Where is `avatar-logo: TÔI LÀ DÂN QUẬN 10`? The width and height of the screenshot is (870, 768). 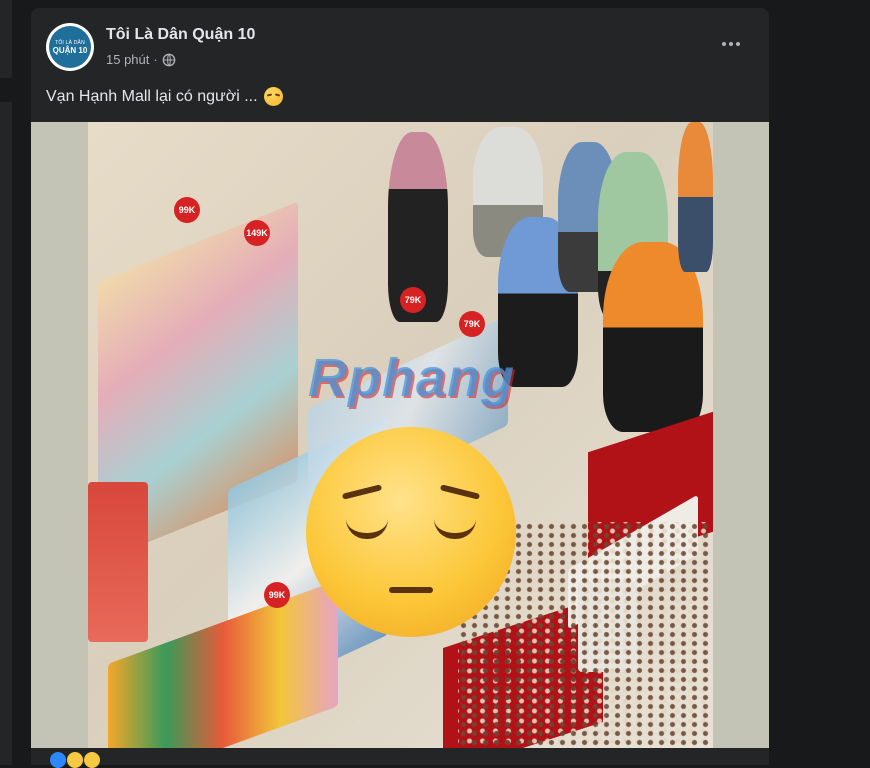 avatar-logo: TÔI LÀ DÂN QUẬN 10 is located at coordinates (70, 47).